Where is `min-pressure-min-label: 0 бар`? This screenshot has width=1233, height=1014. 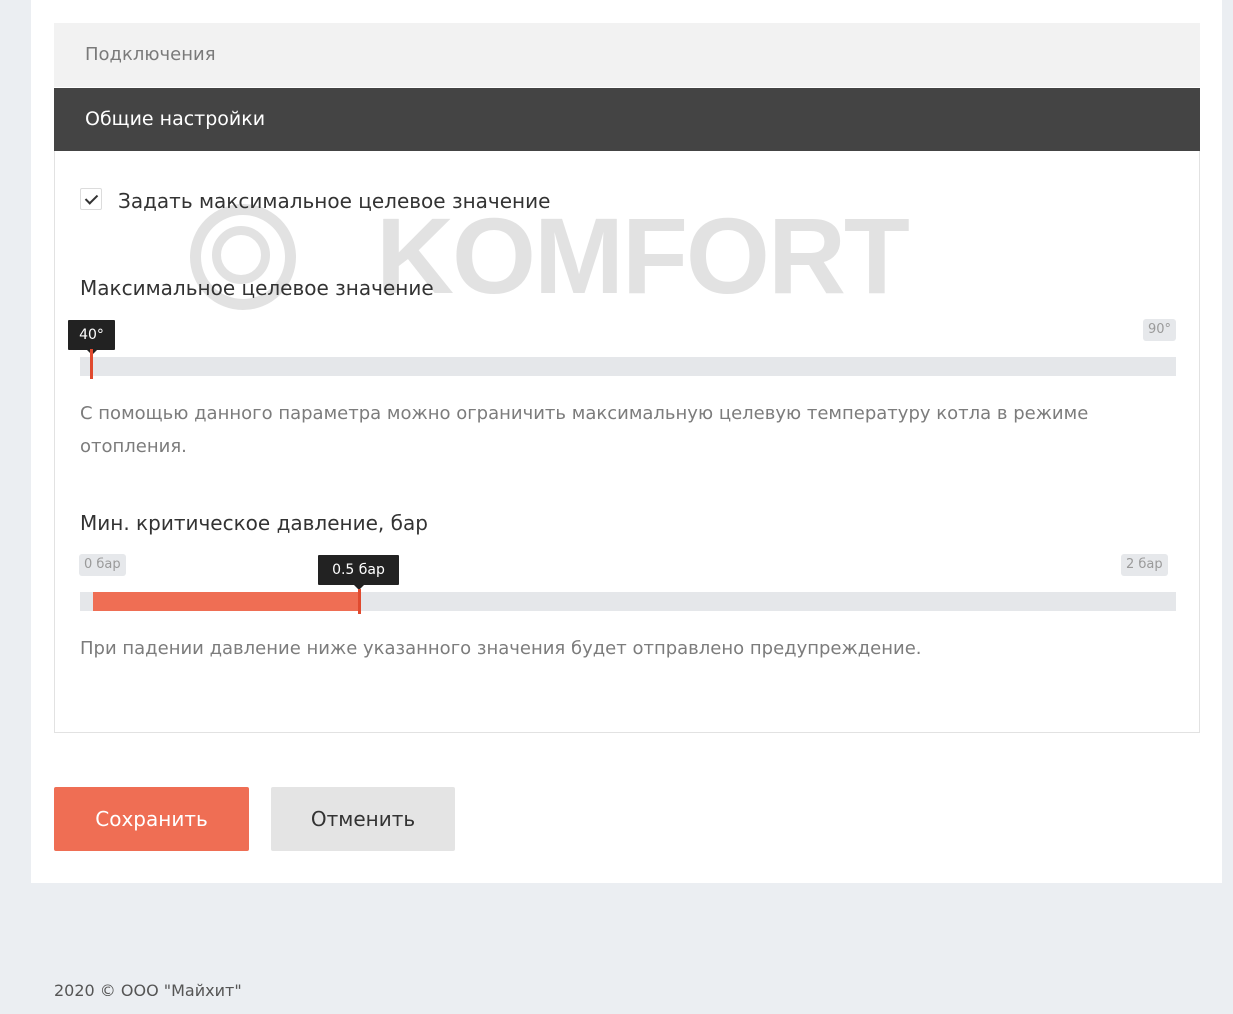 min-pressure-min-label: 0 бар is located at coordinates (102, 565).